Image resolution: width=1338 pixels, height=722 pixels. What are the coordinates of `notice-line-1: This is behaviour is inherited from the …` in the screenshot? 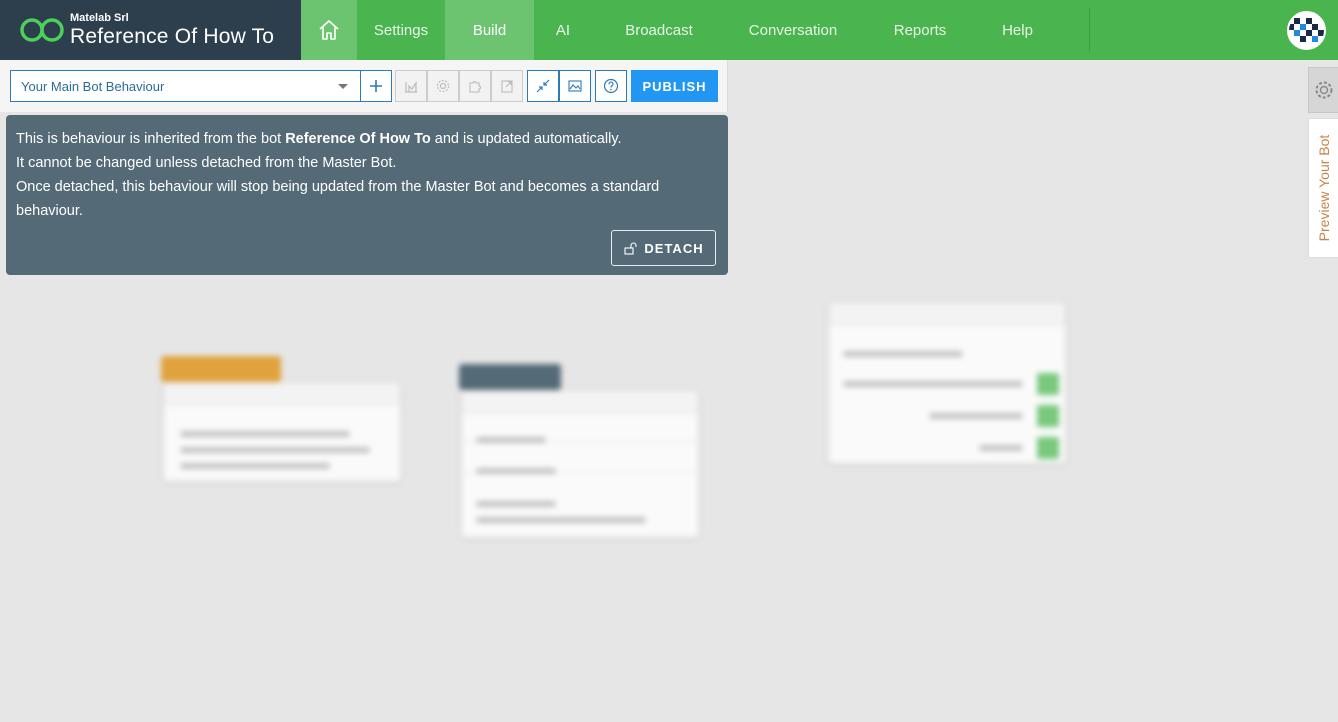 It's located at (367, 139).